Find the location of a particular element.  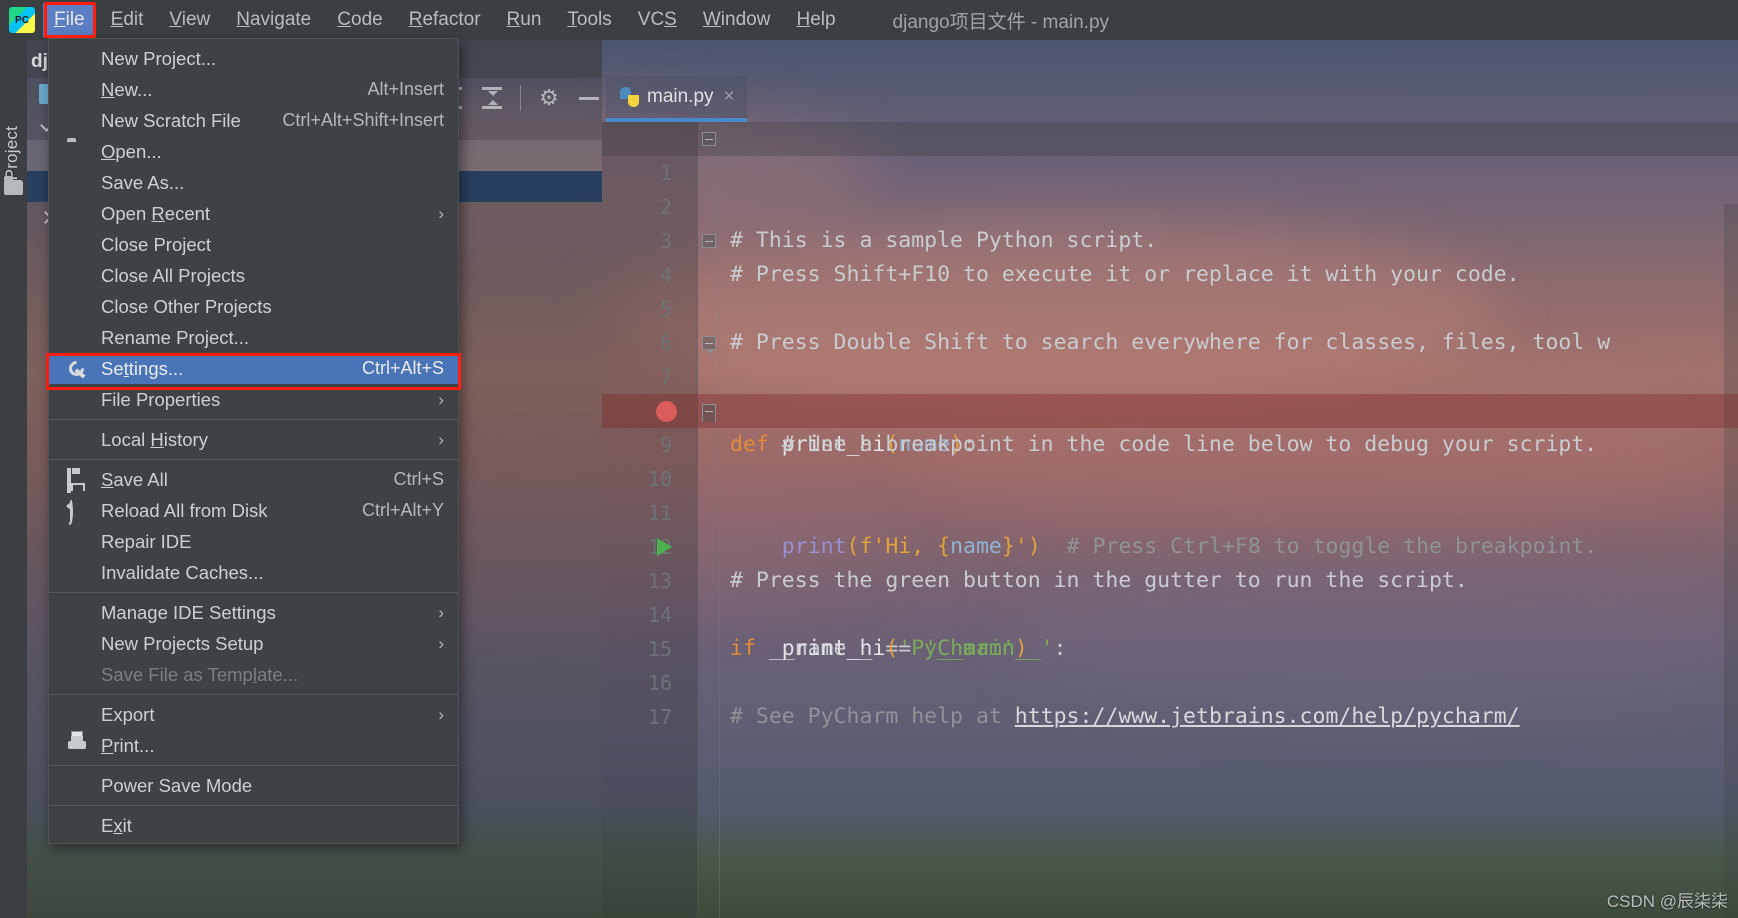

menu-item-exit: Exit is located at coordinates (253, 825).